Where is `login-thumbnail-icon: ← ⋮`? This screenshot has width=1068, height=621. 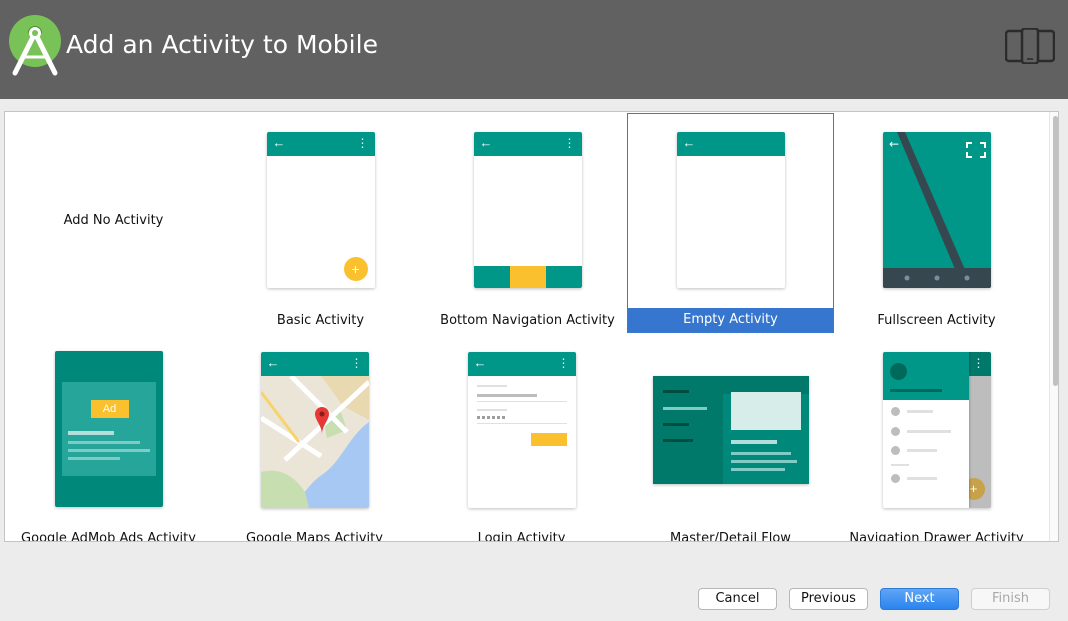
login-thumbnail-icon: ← ⋮ is located at coordinates (521, 430).